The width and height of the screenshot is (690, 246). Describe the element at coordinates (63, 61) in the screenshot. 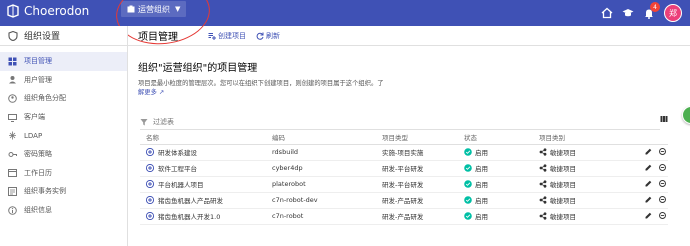

I see `sidebar-item-project-management: 项目管理` at that location.